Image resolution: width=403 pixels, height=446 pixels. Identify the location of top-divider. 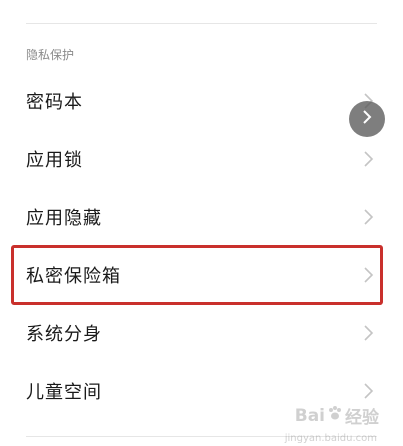
(201, 23).